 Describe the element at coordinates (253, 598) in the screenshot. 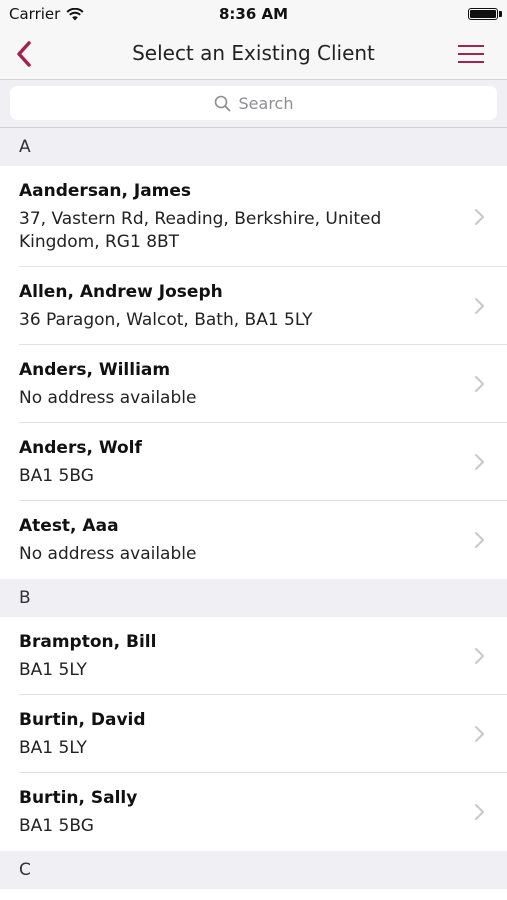

I see `section-header-b: B` at that location.